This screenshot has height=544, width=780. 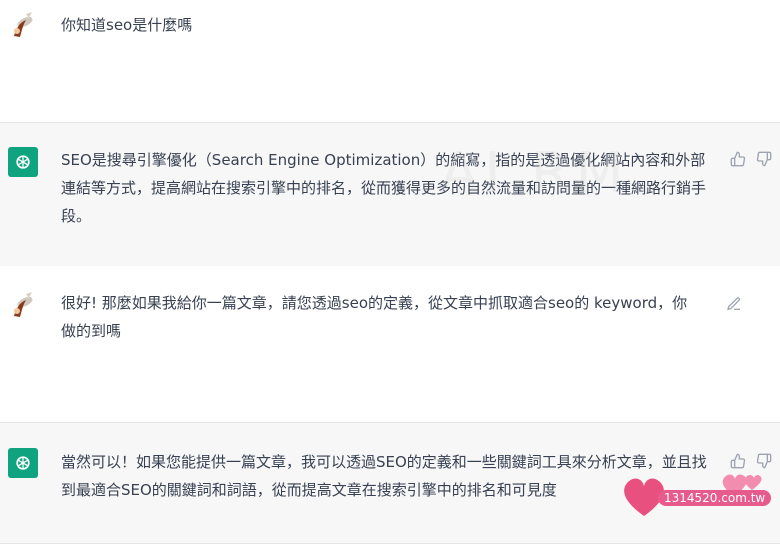 What do you see at coordinates (764, 159) in the screenshot?
I see `thumbs-down-icon` at bounding box center [764, 159].